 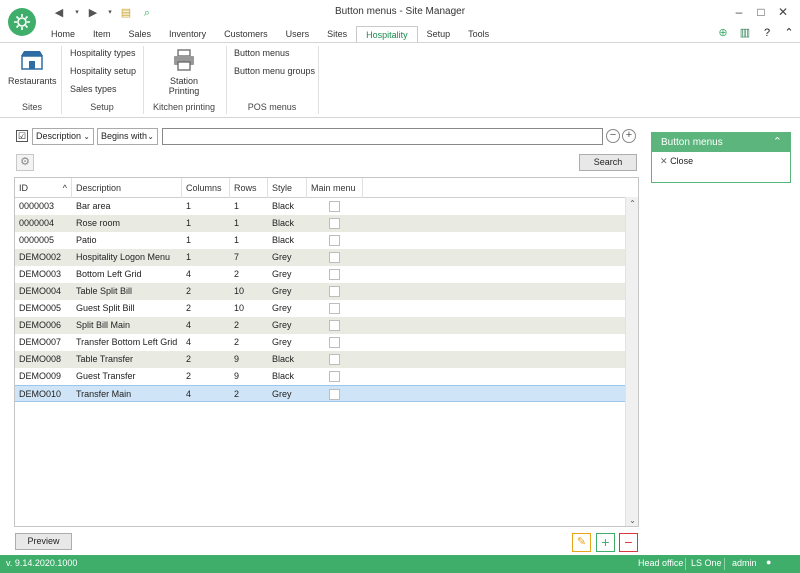 What do you see at coordinates (605, 542) in the screenshot?
I see `add-icon: +` at bounding box center [605, 542].